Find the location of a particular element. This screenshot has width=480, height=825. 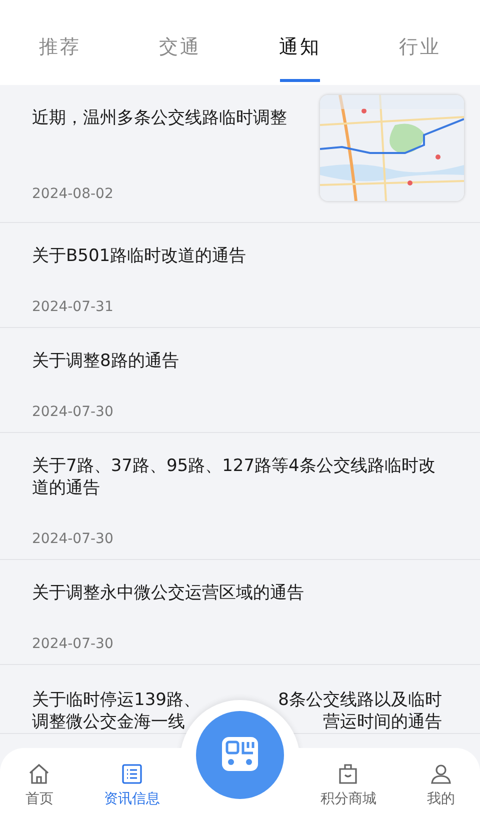

nav-tab: 积分商城 is located at coordinates (348, 786).